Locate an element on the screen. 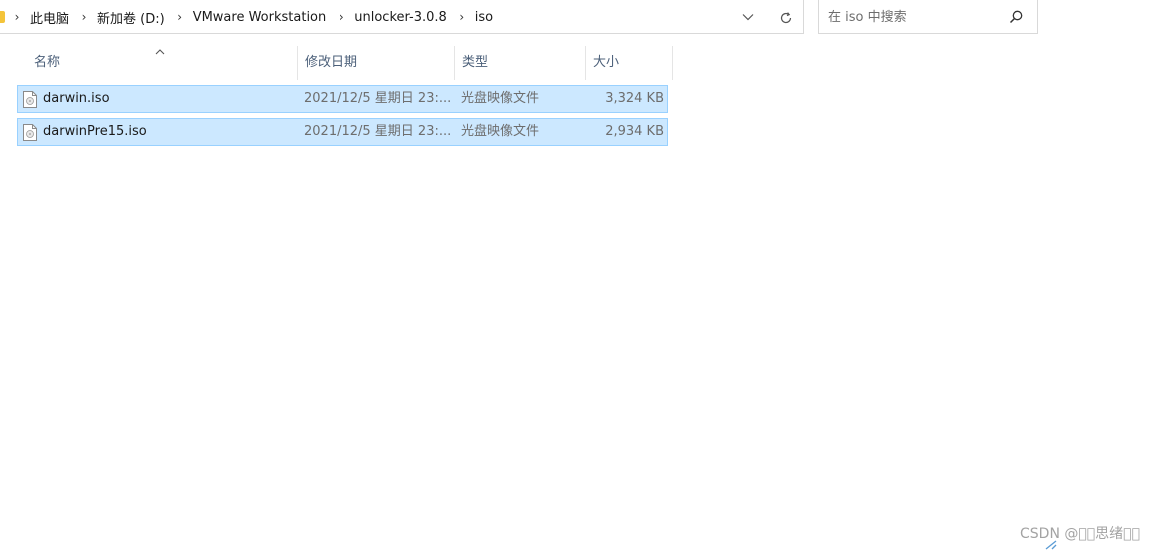 Image resolution: width=1150 pixels, height=550 pixels. column-divider is located at coordinates (672, 63).